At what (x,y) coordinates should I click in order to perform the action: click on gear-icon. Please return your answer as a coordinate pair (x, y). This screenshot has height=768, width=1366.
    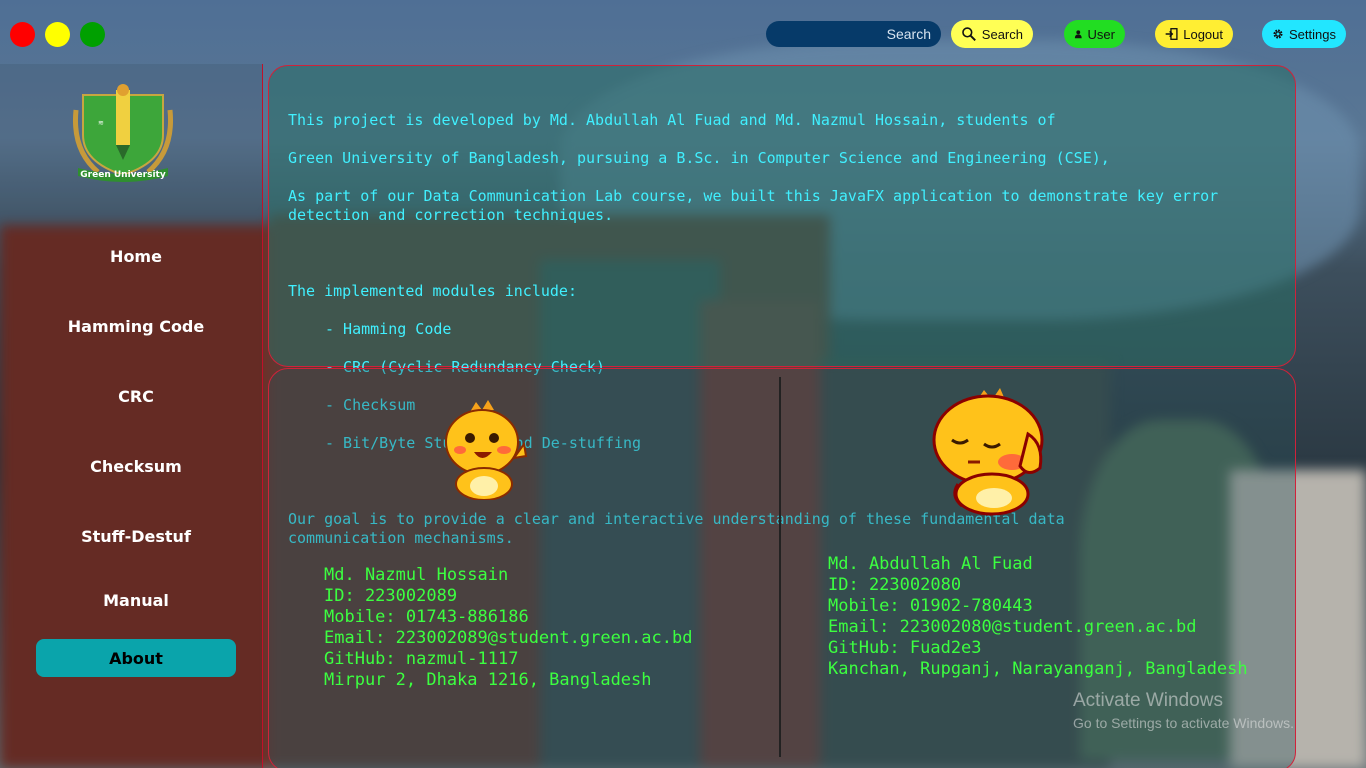
    Looking at the image, I should click on (1278, 34).